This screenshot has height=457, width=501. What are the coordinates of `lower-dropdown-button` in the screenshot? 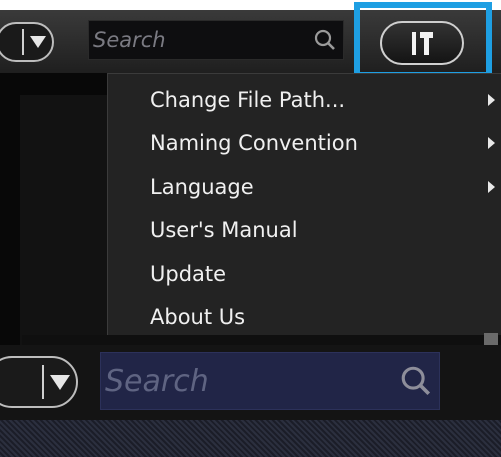 It's located at (39, 382).